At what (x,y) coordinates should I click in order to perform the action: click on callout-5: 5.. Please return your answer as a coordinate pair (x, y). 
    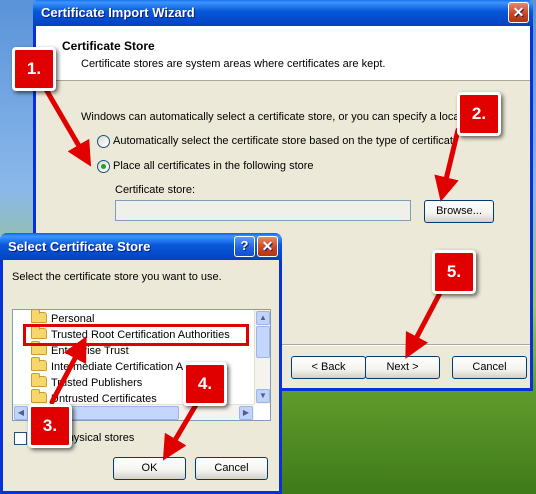
    Looking at the image, I should click on (454, 272).